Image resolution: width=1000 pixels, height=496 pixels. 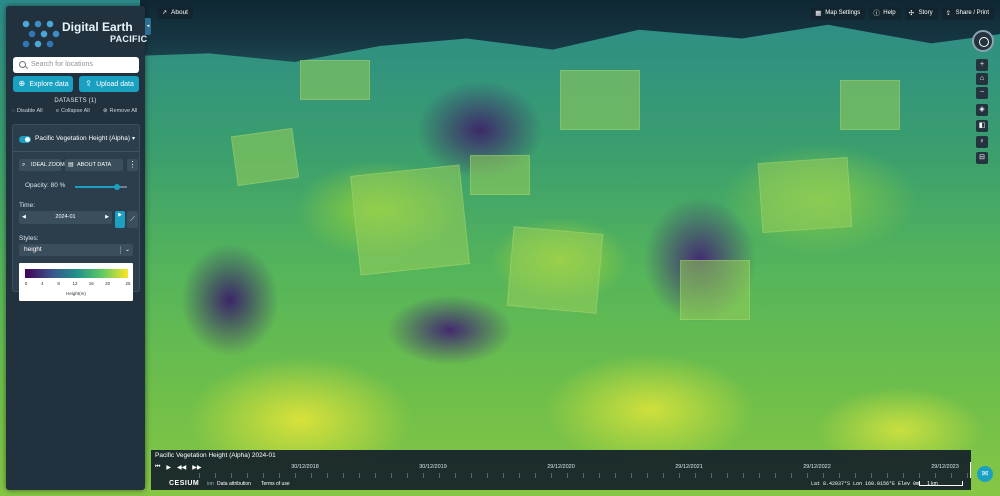 I want to click on upload-data-button: ⇪ Upload data, so click(x=109, y=84).